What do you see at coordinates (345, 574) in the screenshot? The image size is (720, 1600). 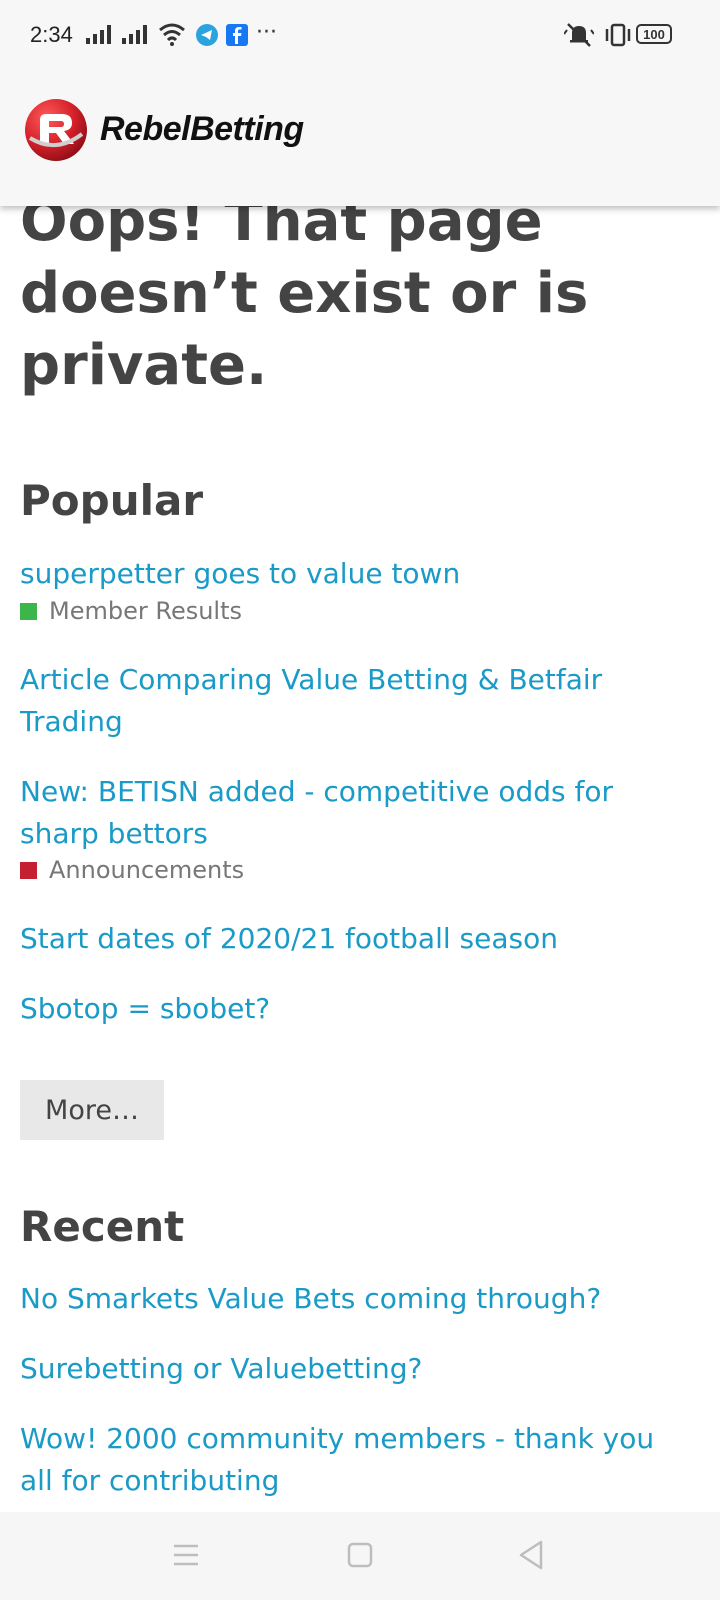 I see `popular-topic-link: superpetter goes to value town` at bounding box center [345, 574].